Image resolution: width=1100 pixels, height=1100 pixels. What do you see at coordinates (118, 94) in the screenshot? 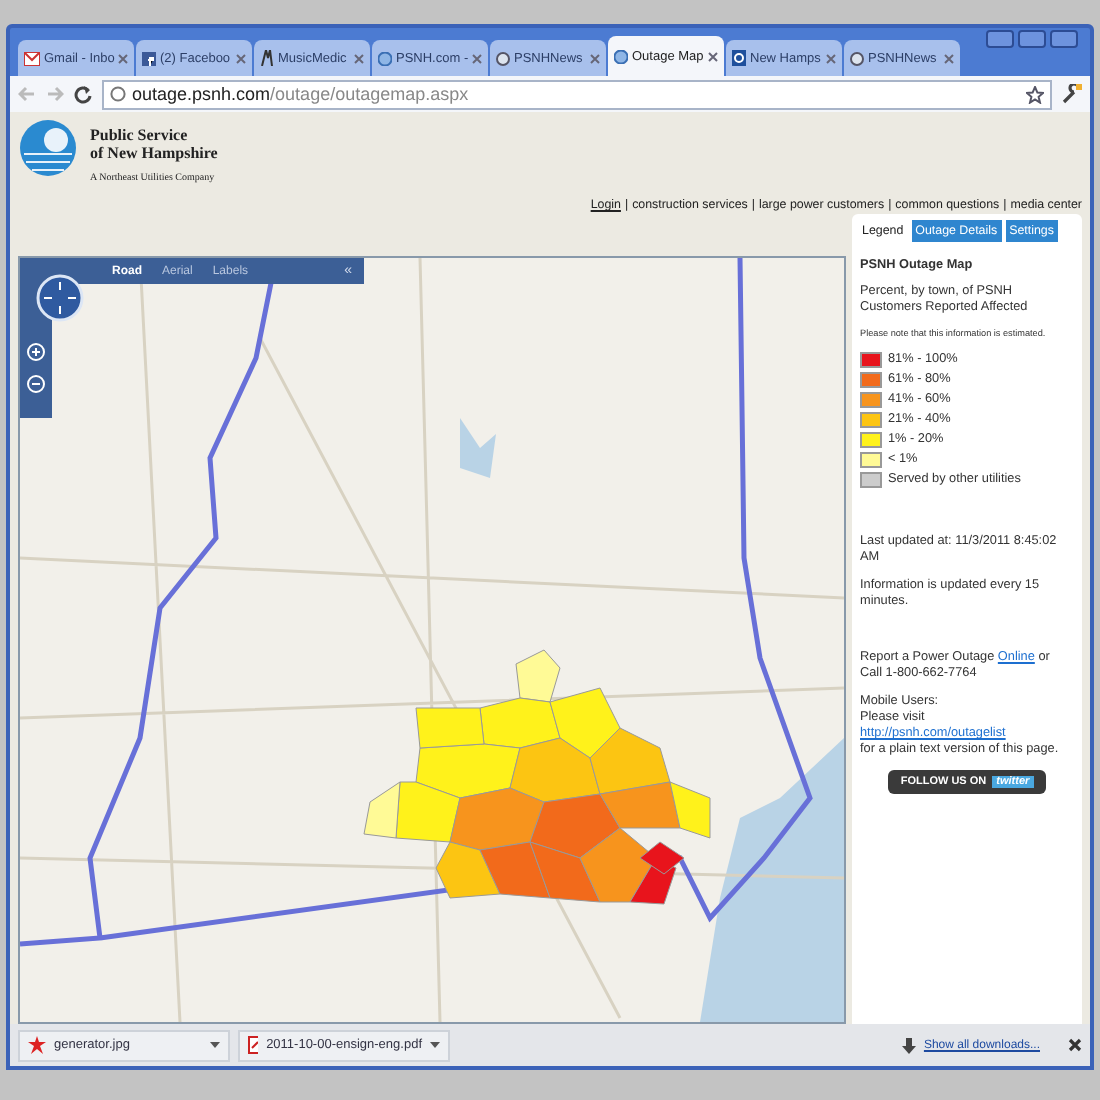
I see `page-icon` at bounding box center [118, 94].